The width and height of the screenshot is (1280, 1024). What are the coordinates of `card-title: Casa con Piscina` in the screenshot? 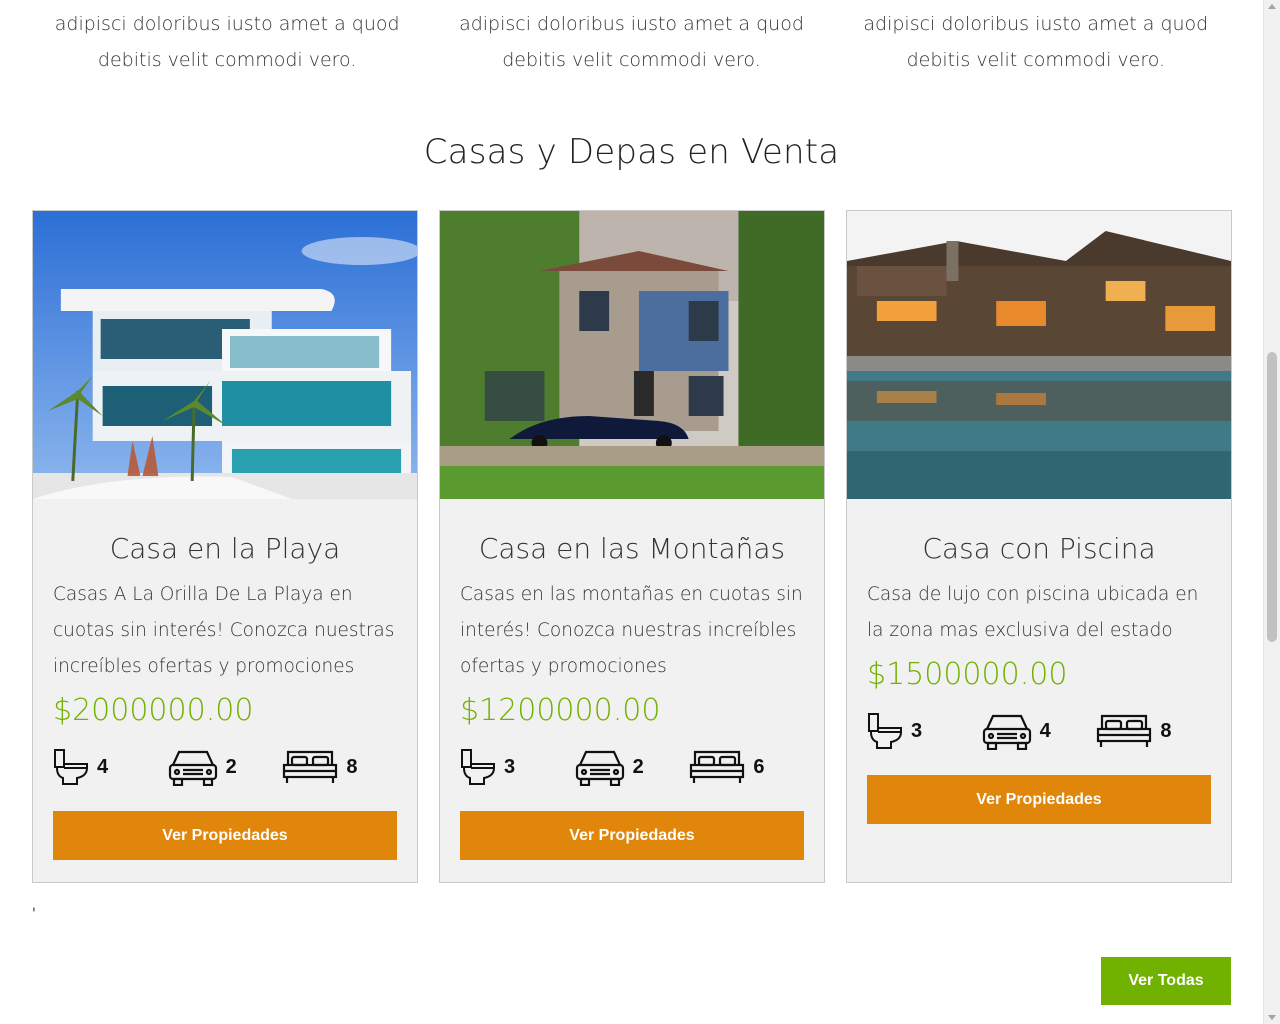 It's located at (1039, 548).